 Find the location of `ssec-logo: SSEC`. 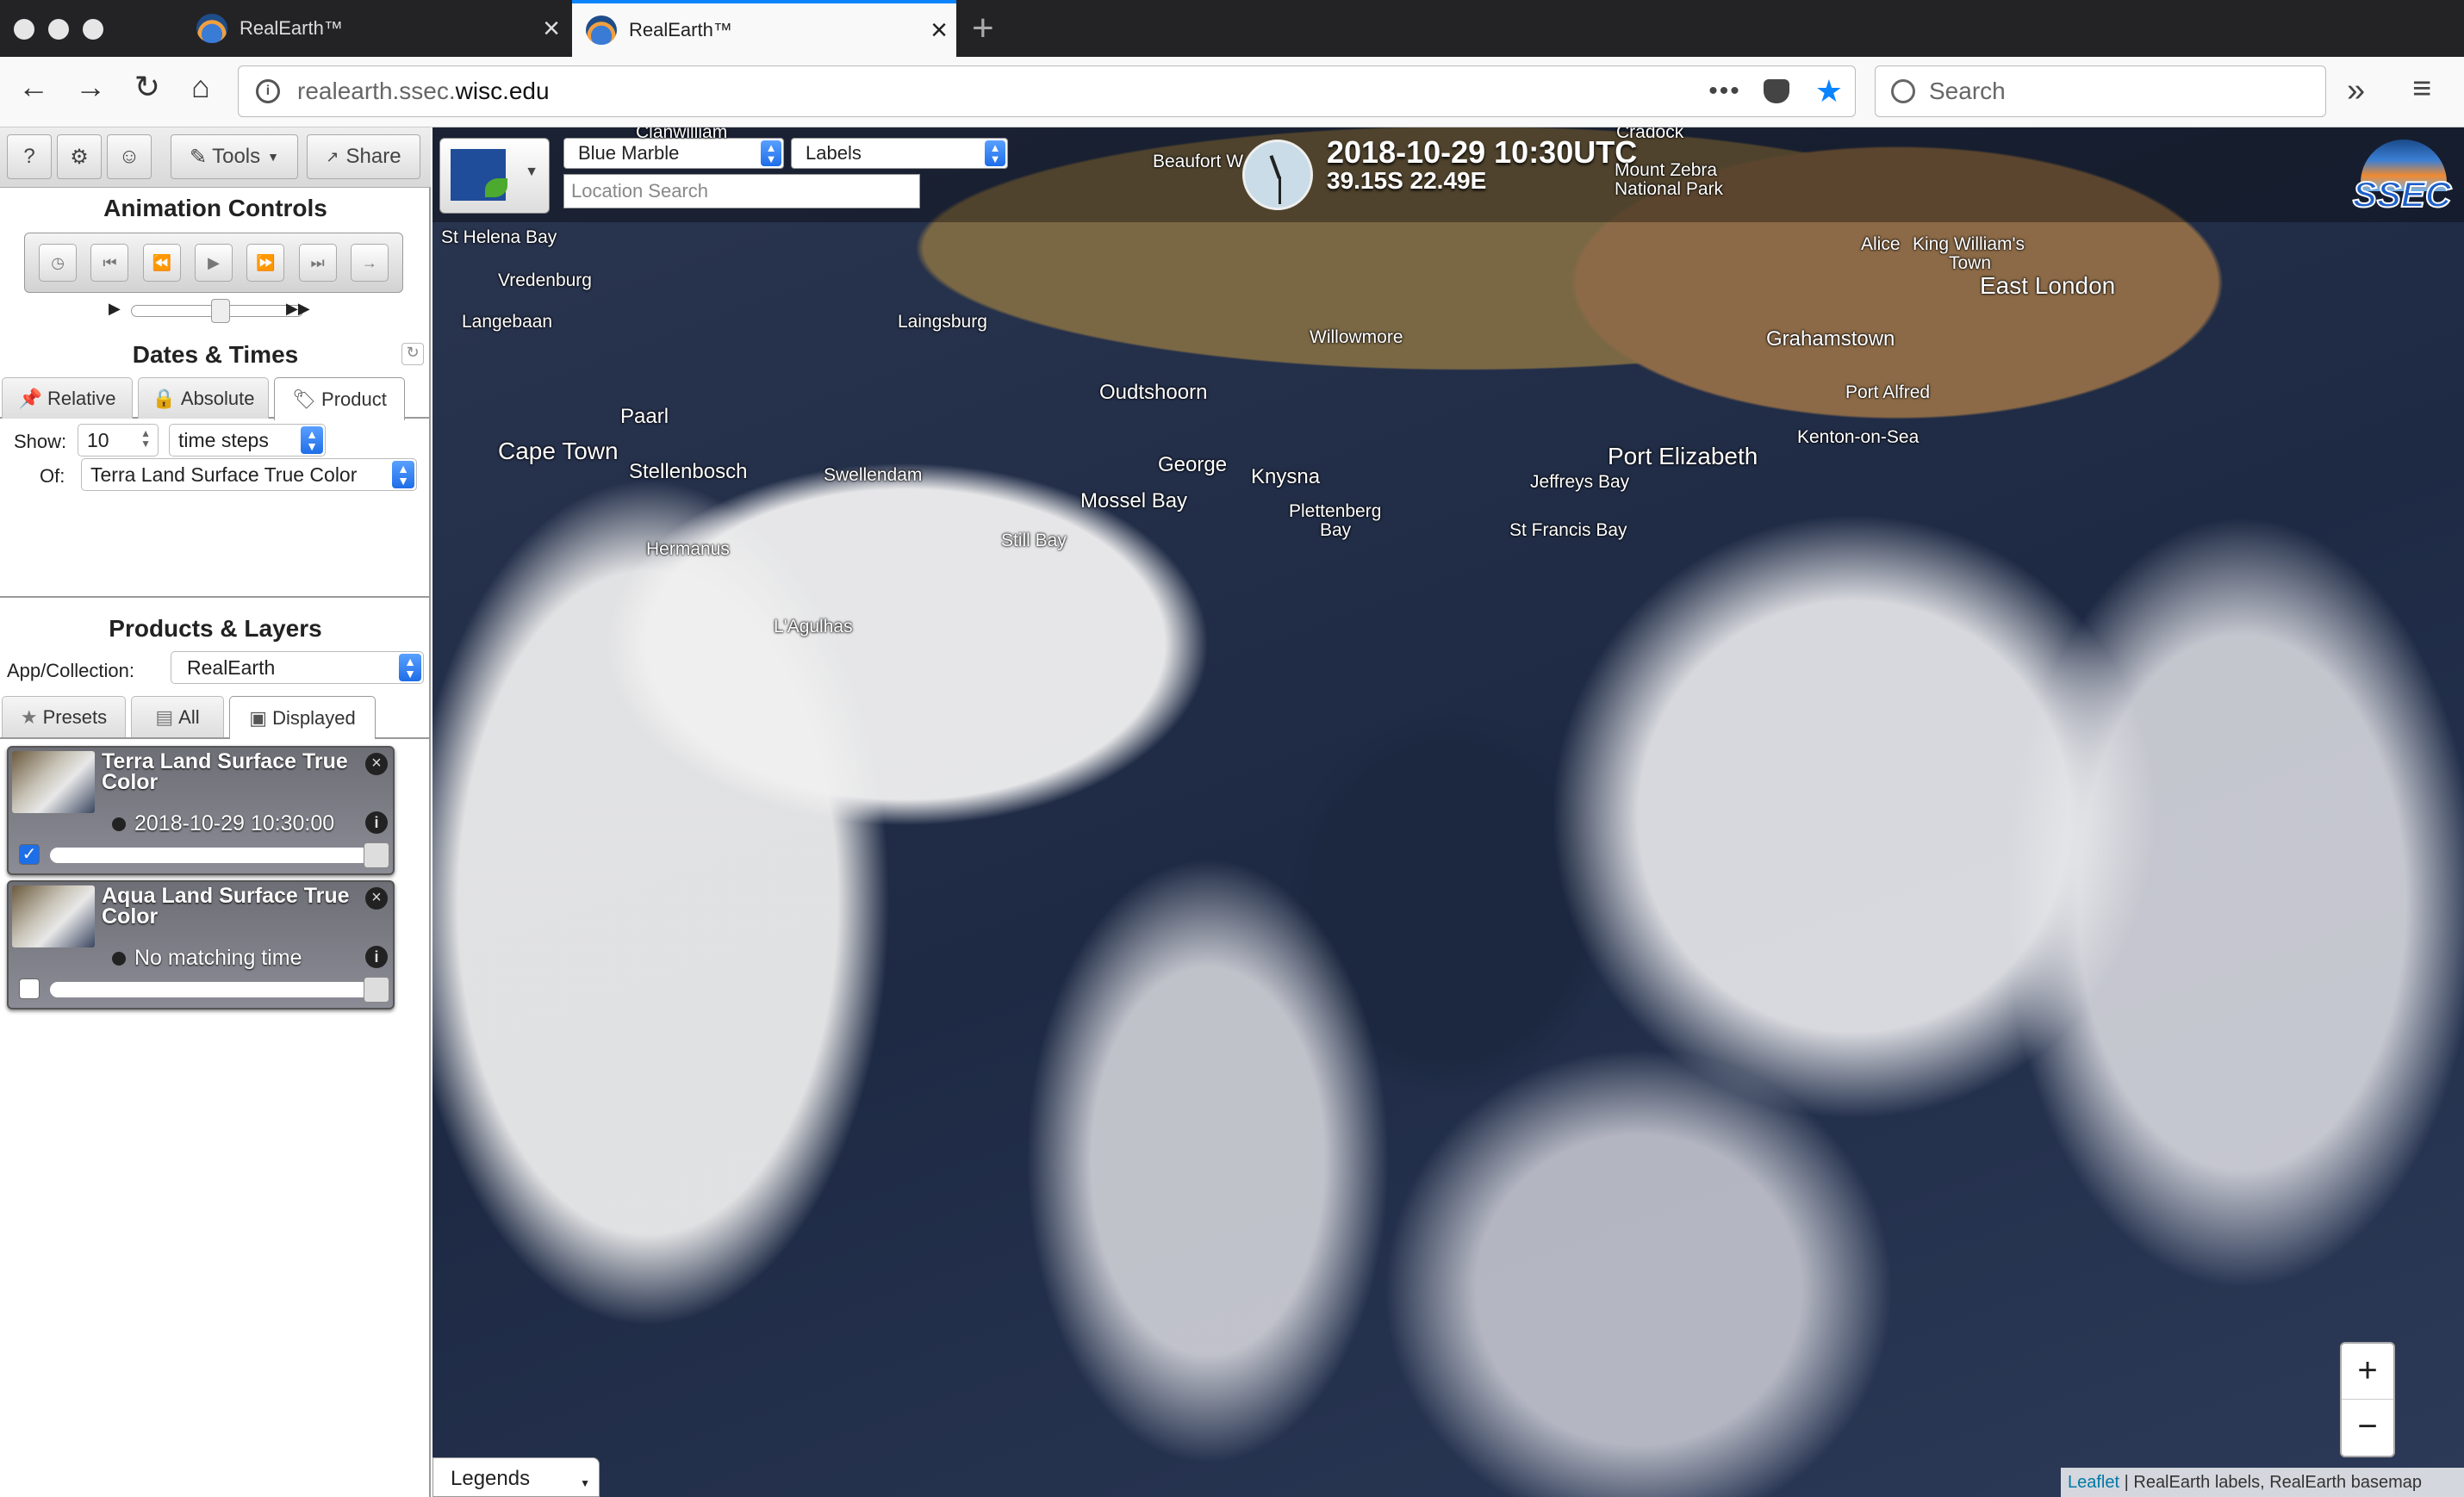

ssec-logo: SSEC is located at coordinates (2402, 176).